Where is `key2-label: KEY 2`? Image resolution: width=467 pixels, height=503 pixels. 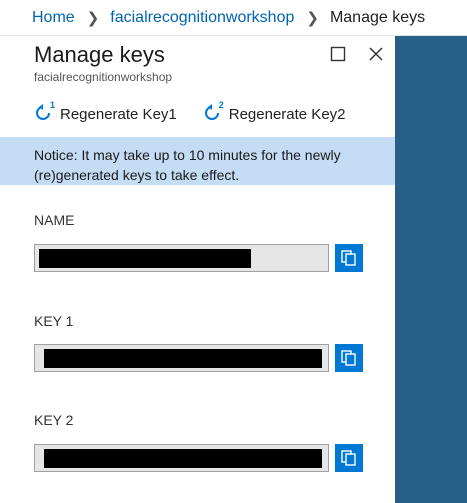 key2-label: KEY 2 is located at coordinates (54, 420).